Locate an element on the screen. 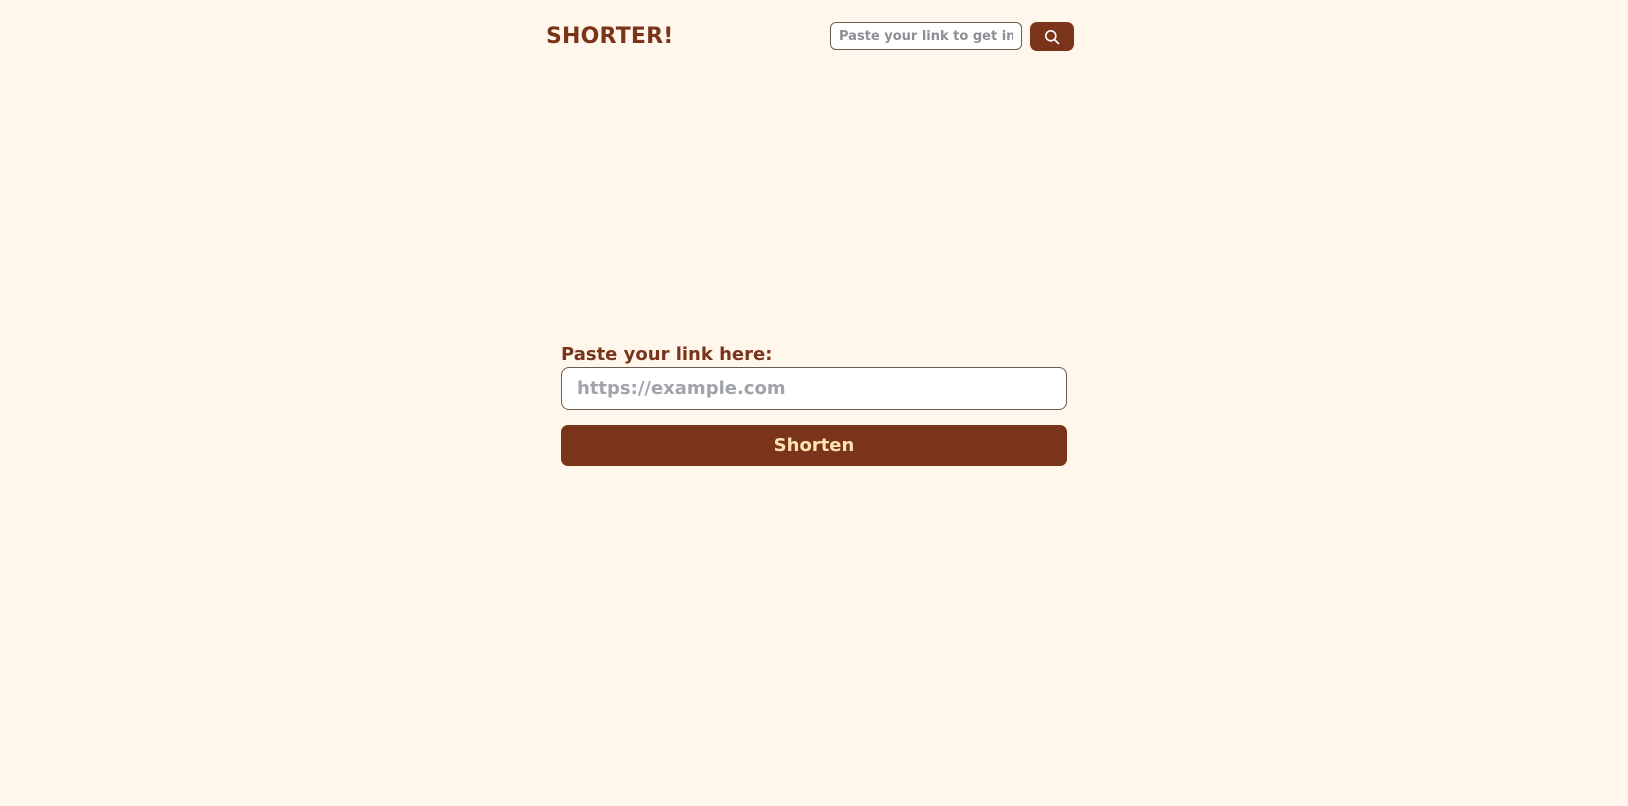 This screenshot has height=806, width=1628. logo: SHORTER! is located at coordinates (610, 36).